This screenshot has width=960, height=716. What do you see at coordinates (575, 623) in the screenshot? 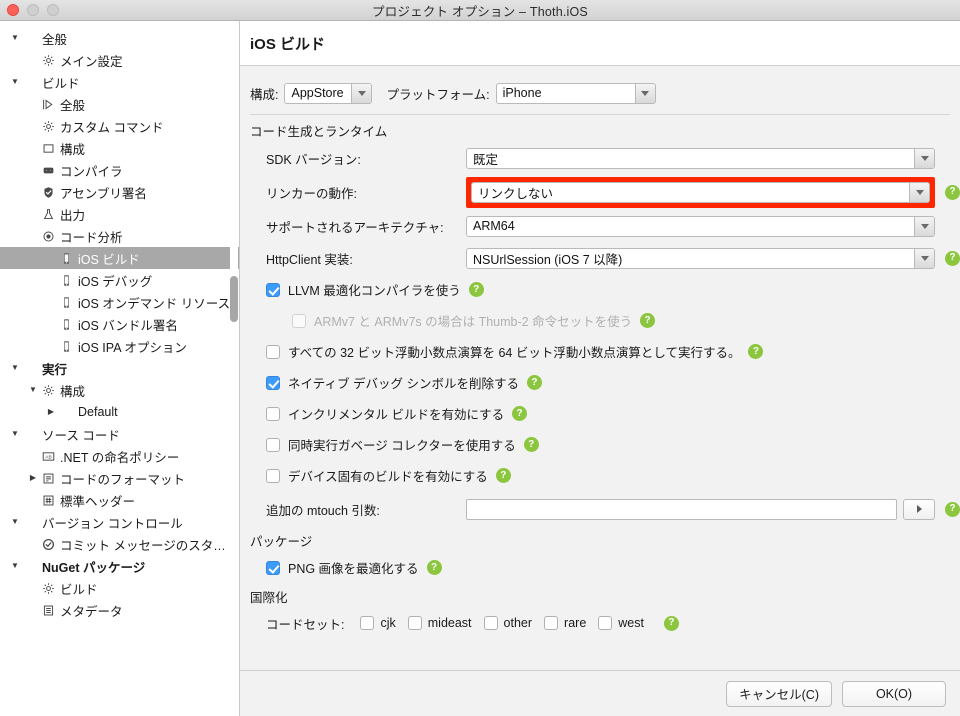
I see `codeset-checkbox-label: rare` at bounding box center [575, 623].